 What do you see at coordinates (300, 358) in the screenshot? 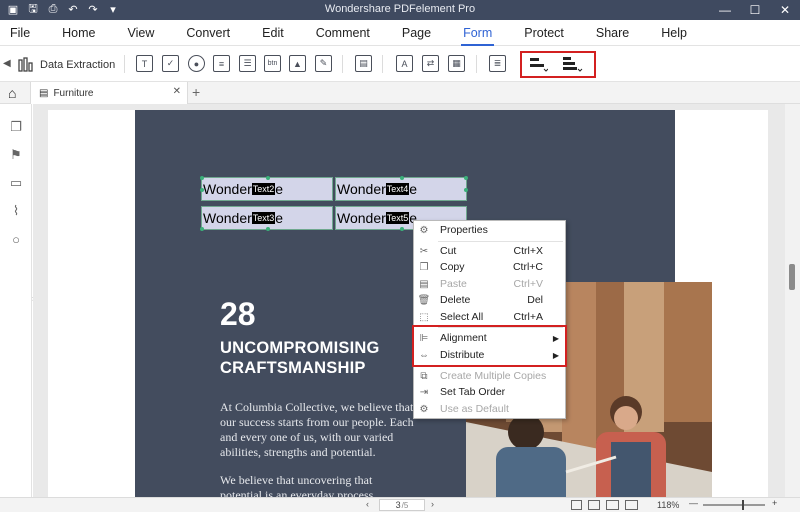
I see `section-heading: UNCOMPROMISING CRAFTSMANSHIP` at bounding box center [300, 358].